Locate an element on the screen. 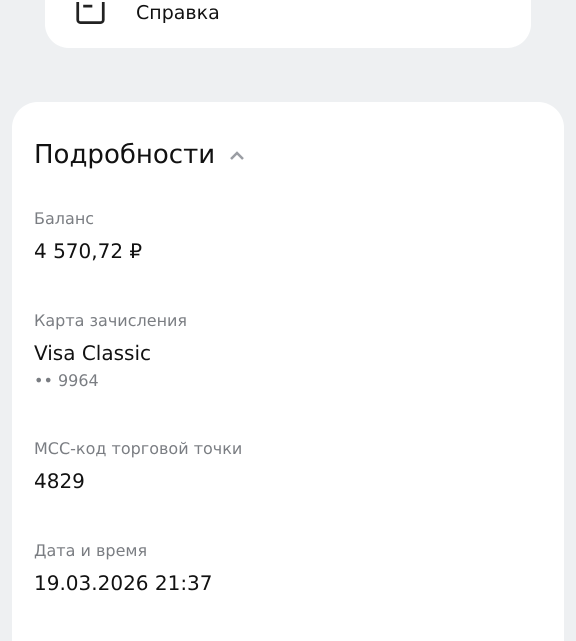 The width and height of the screenshot is (576, 641). field-label: Дата и время is located at coordinates (91, 551).